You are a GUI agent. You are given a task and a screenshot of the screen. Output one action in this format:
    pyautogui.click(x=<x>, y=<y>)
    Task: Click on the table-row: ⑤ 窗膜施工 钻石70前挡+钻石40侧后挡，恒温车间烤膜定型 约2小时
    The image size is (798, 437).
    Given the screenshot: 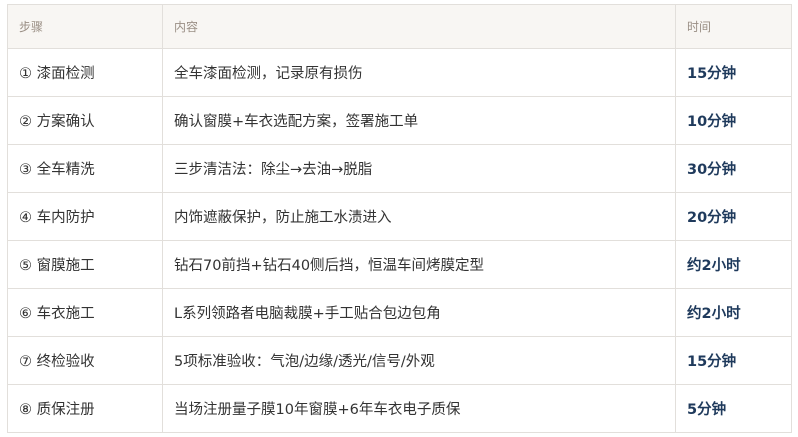 What is the action you would take?
    pyautogui.click(x=399, y=264)
    